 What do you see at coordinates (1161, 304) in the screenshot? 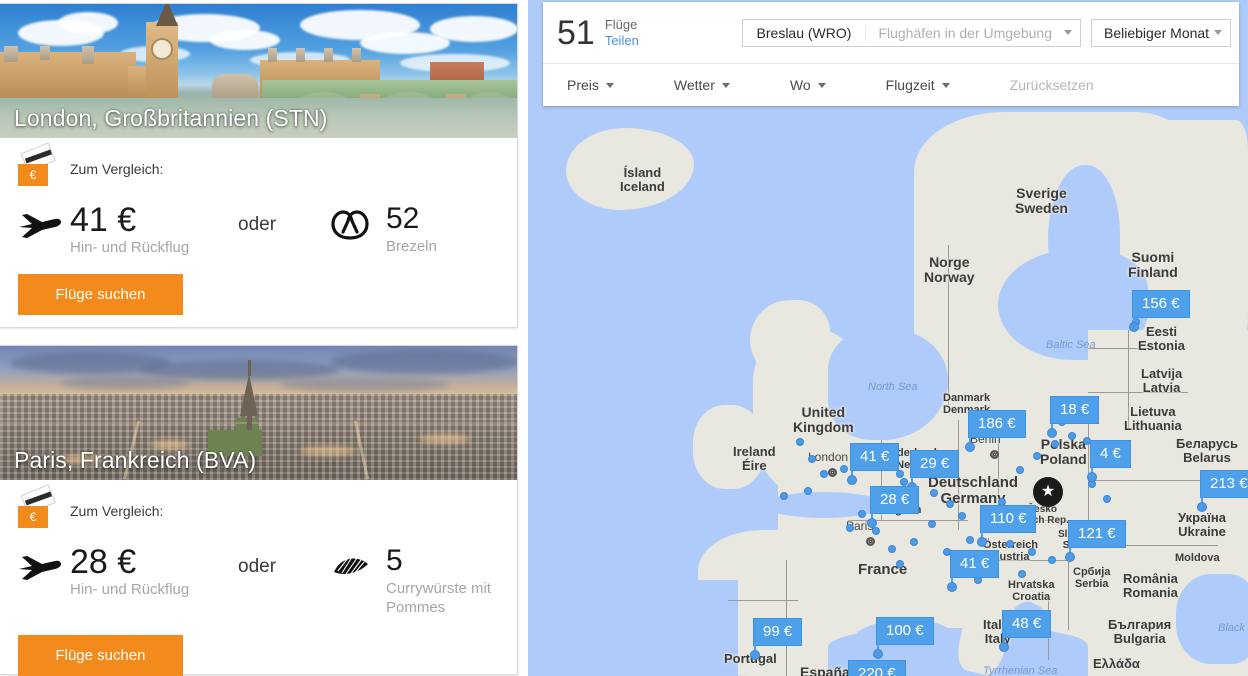
I see `price-pin-label: 156 €` at bounding box center [1161, 304].